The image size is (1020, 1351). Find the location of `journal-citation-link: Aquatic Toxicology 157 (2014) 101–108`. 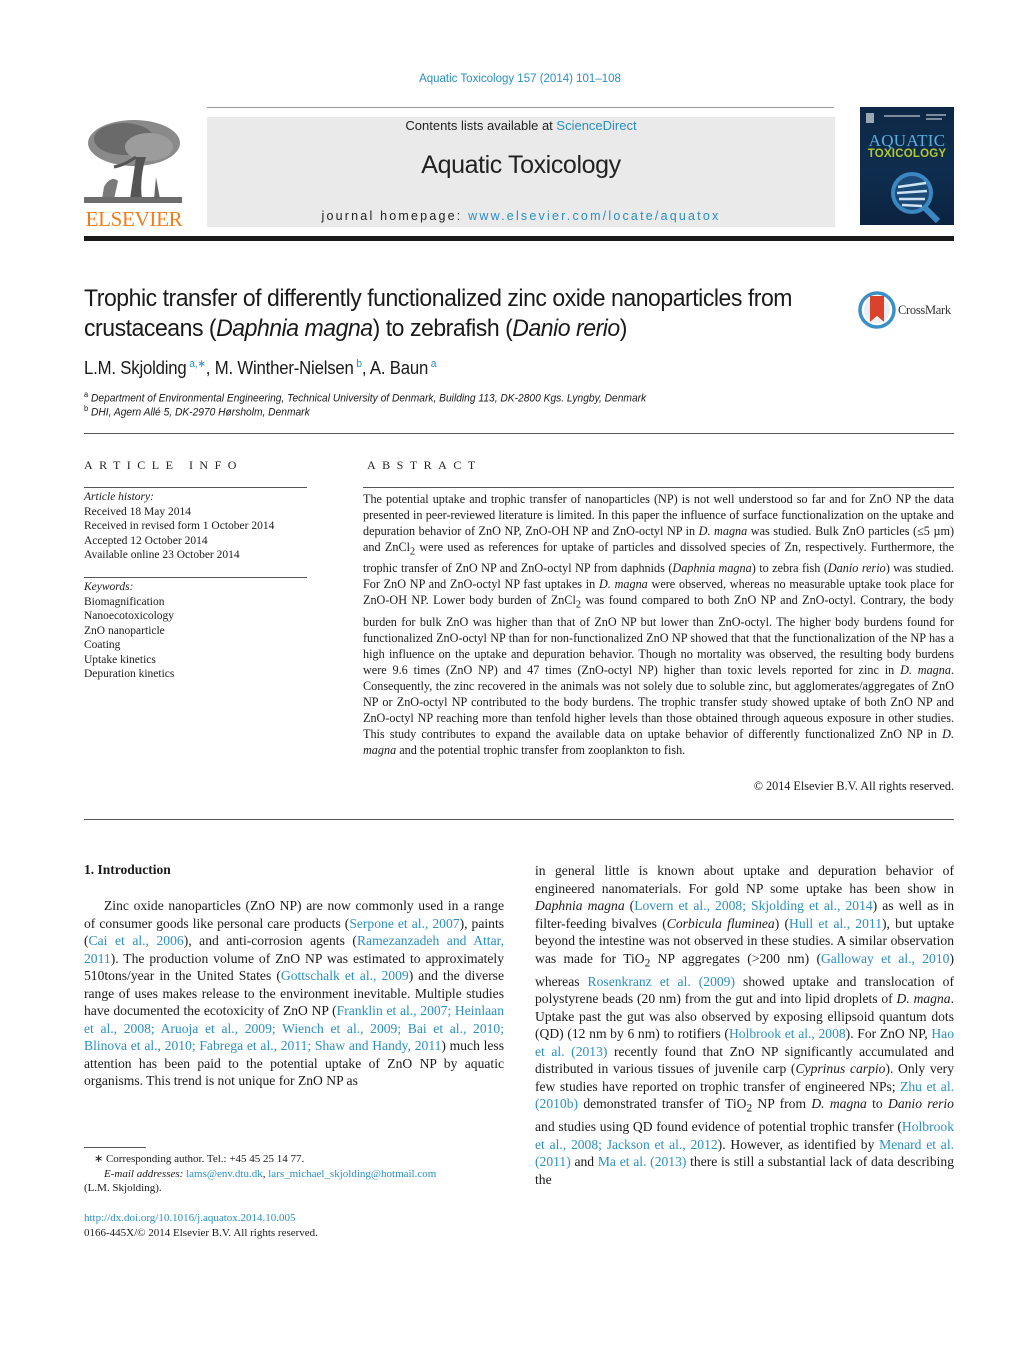

journal-citation-link: Aquatic Toxicology 157 (2014) 101–108 is located at coordinates (510, 79).